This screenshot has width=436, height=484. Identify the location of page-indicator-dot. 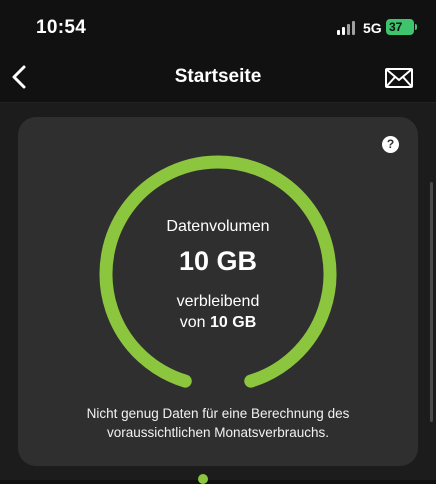
(203, 479).